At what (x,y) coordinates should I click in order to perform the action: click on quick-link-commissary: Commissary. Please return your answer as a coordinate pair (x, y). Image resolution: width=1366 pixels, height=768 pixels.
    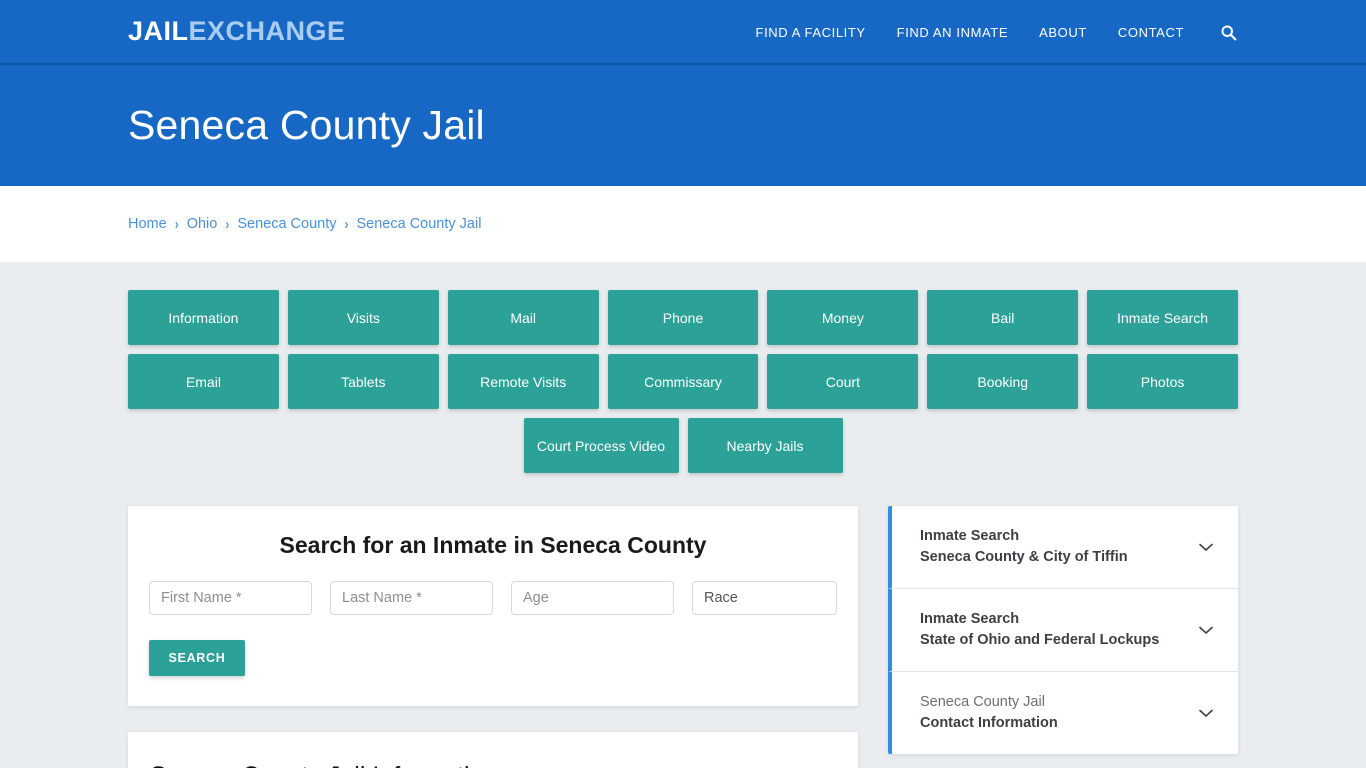
    Looking at the image, I should click on (683, 381).